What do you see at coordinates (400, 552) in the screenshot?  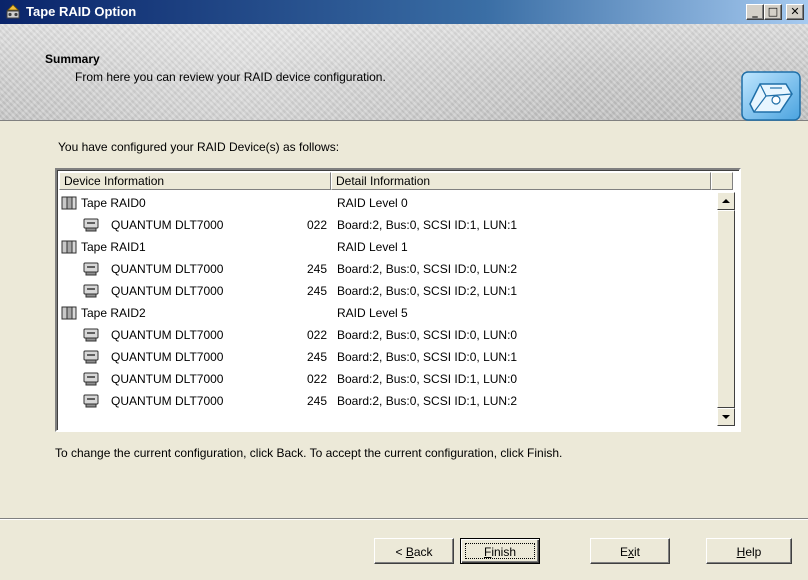 I see `back-label-pre: <` at bounding box center [400, 552].